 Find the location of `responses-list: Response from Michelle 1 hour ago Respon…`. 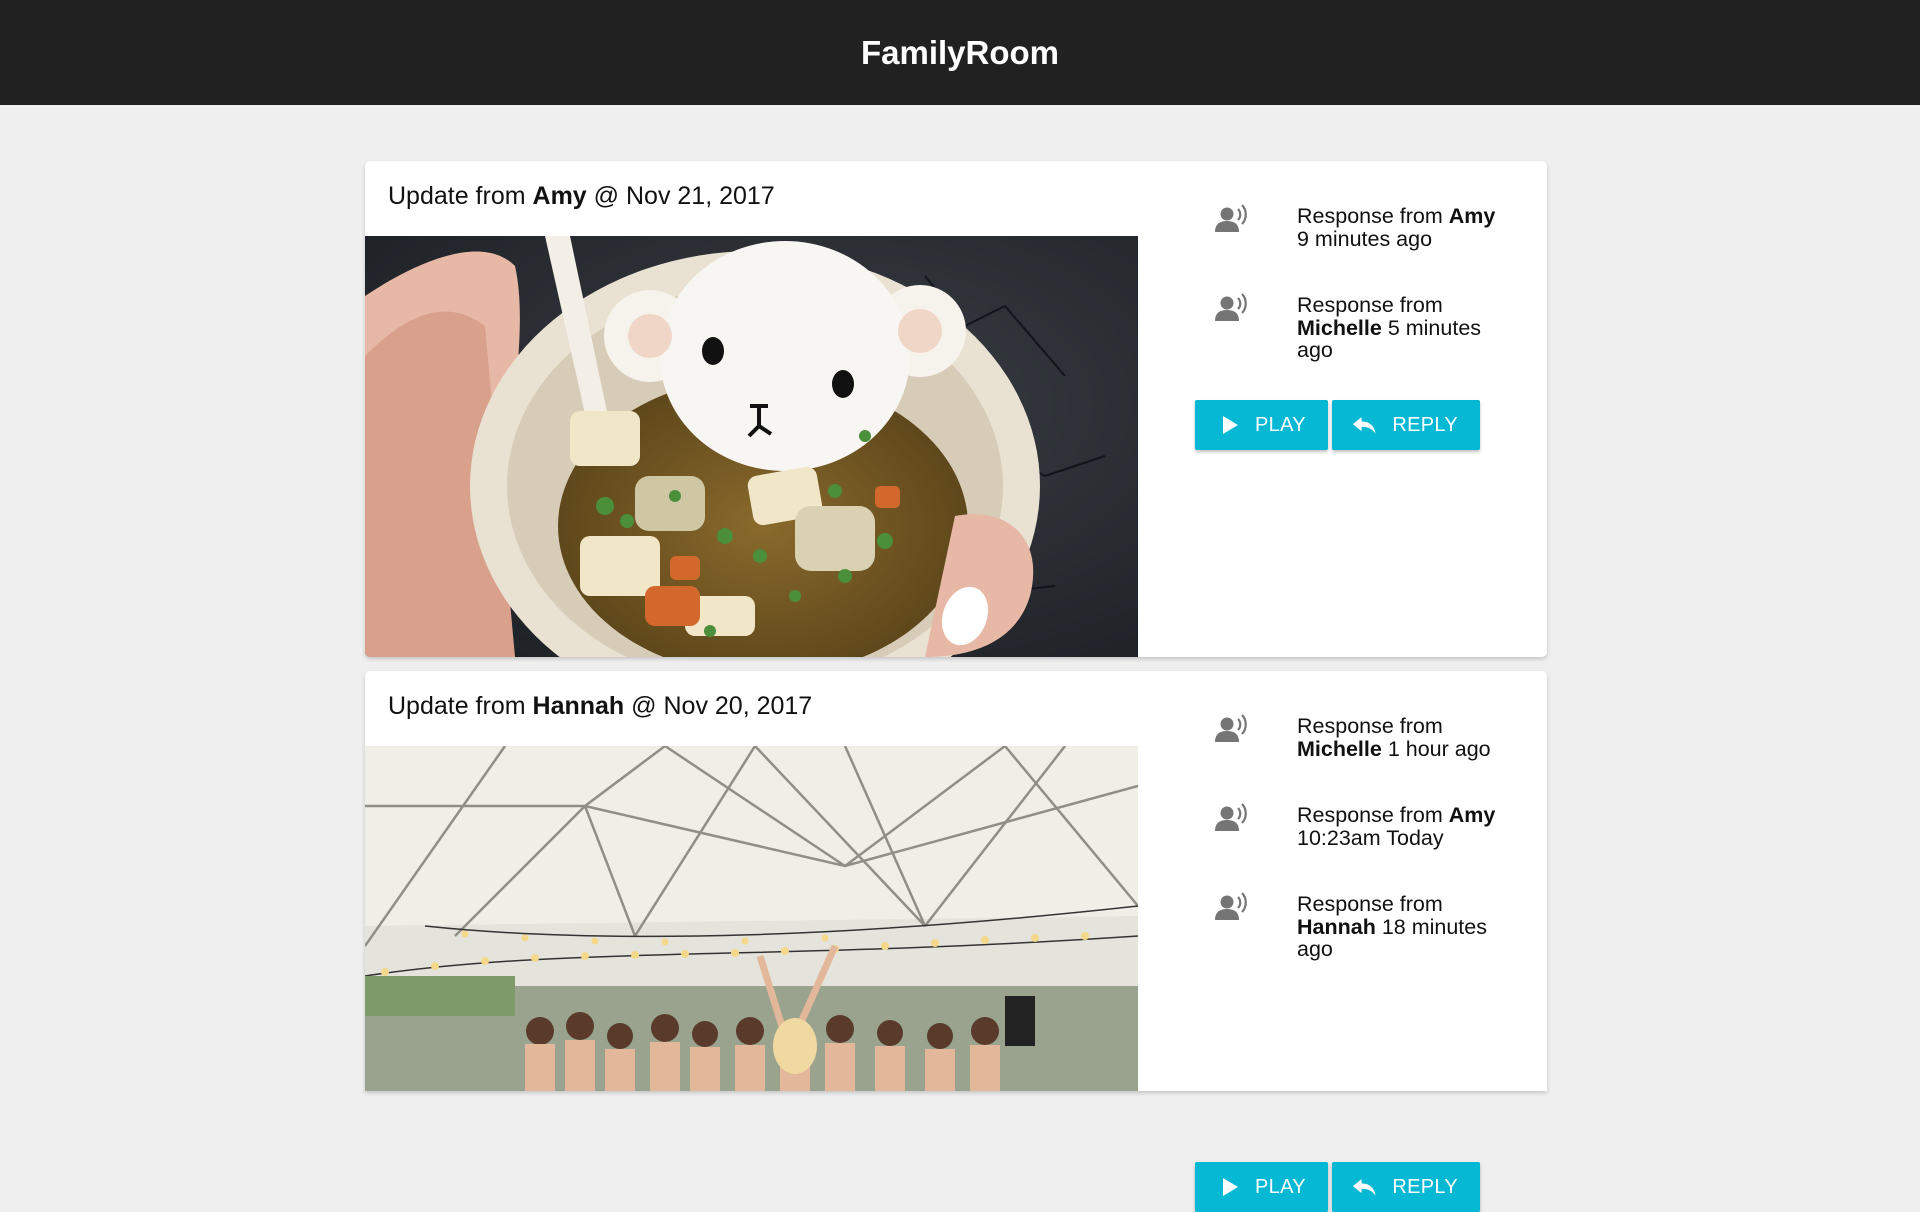

responses-list: Response from Michelle 1 hour ago Respon… is located at coordinates (1375, 859).